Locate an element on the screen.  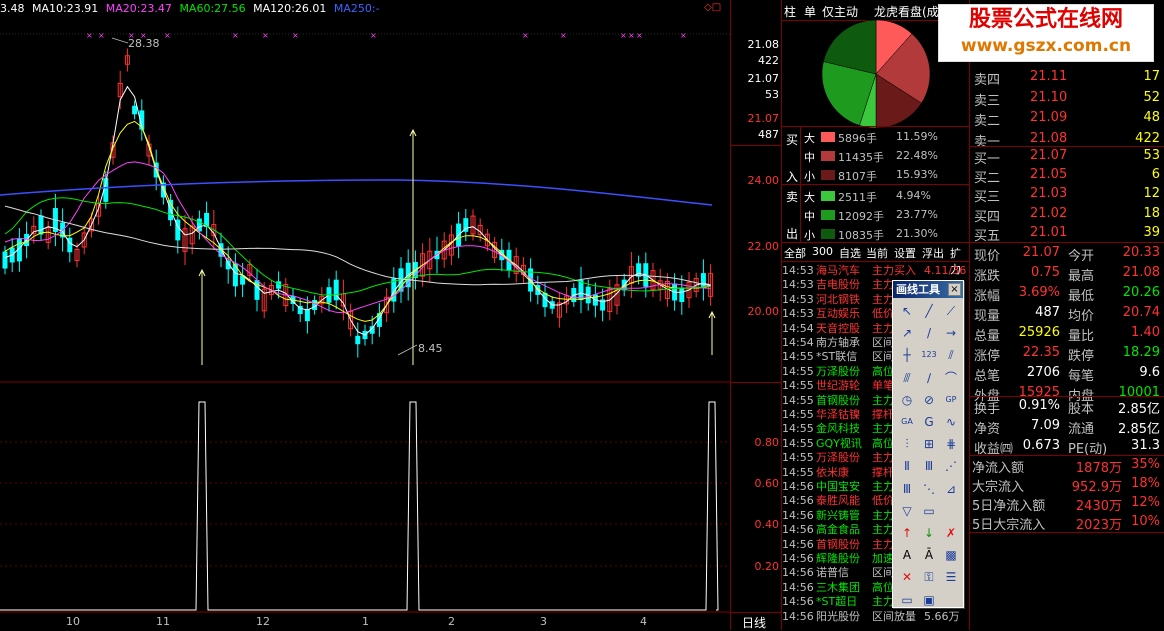
ray-icon: ⟋ is located at coordinates (951, 311).